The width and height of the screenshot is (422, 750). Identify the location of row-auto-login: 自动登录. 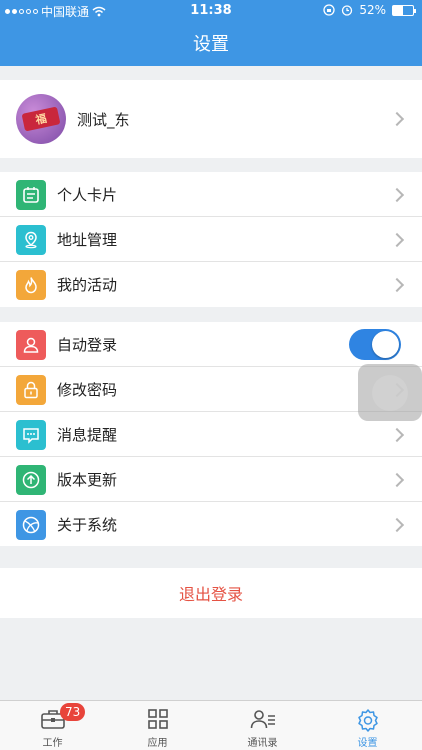
(211, 344).